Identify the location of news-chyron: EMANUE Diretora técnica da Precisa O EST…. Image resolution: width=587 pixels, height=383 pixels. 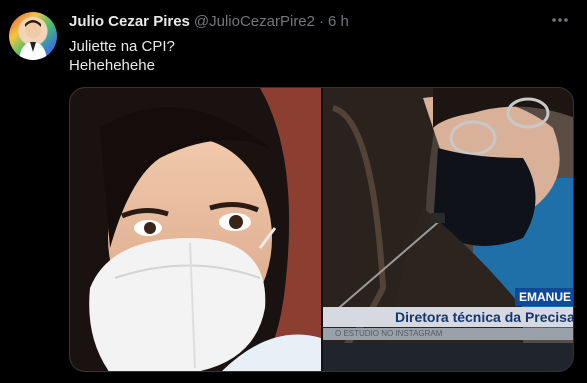
(448, 314).